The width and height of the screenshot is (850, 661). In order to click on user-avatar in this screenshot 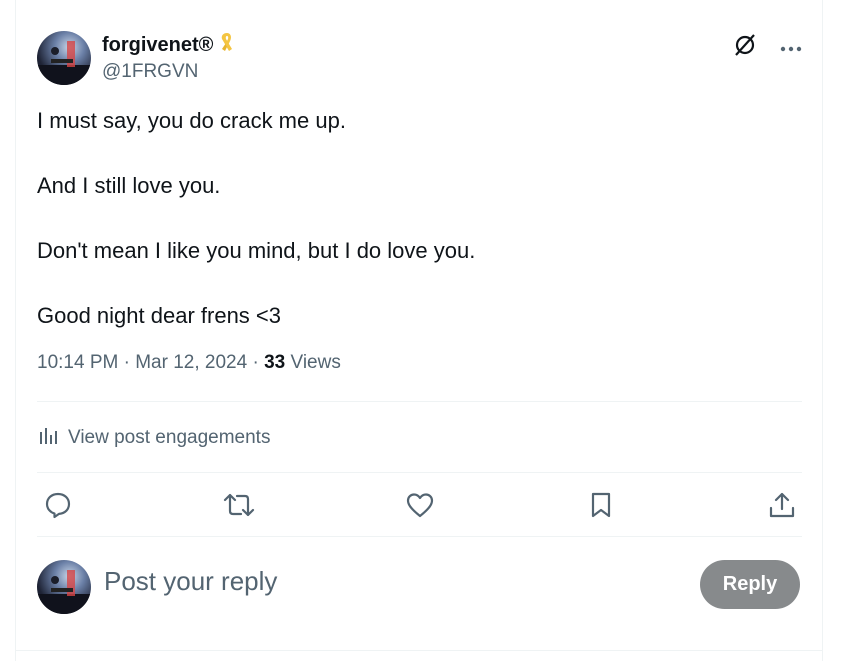, I will do `click(64, 587)`.